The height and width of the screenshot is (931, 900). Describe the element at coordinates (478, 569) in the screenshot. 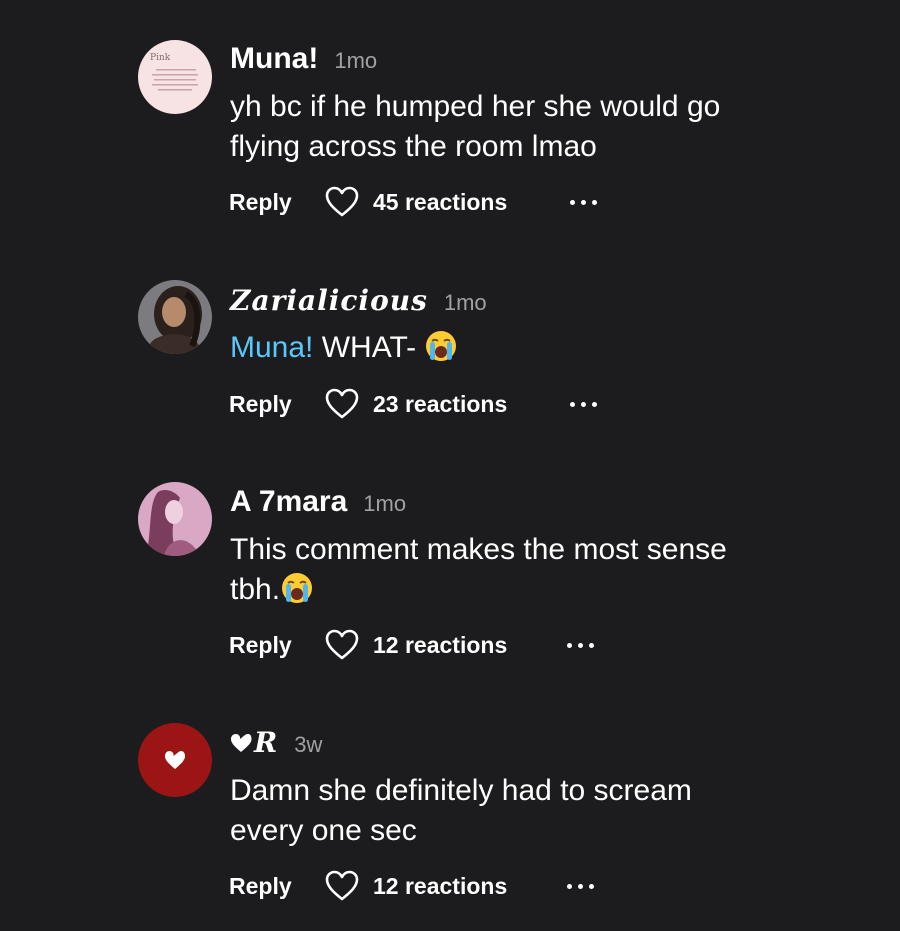

I see `comment-text: This comment makes the most sense tbh.` at that location.